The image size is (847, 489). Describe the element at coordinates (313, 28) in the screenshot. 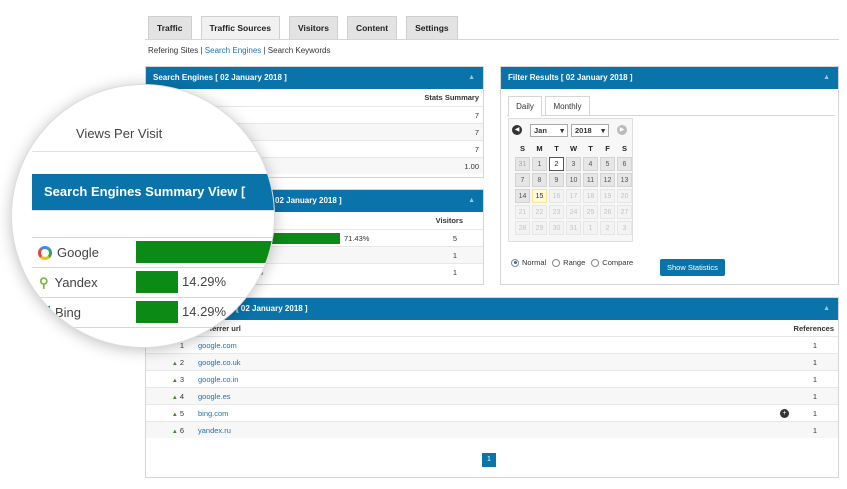

I see `tab-visitors: Visitors` at that location.